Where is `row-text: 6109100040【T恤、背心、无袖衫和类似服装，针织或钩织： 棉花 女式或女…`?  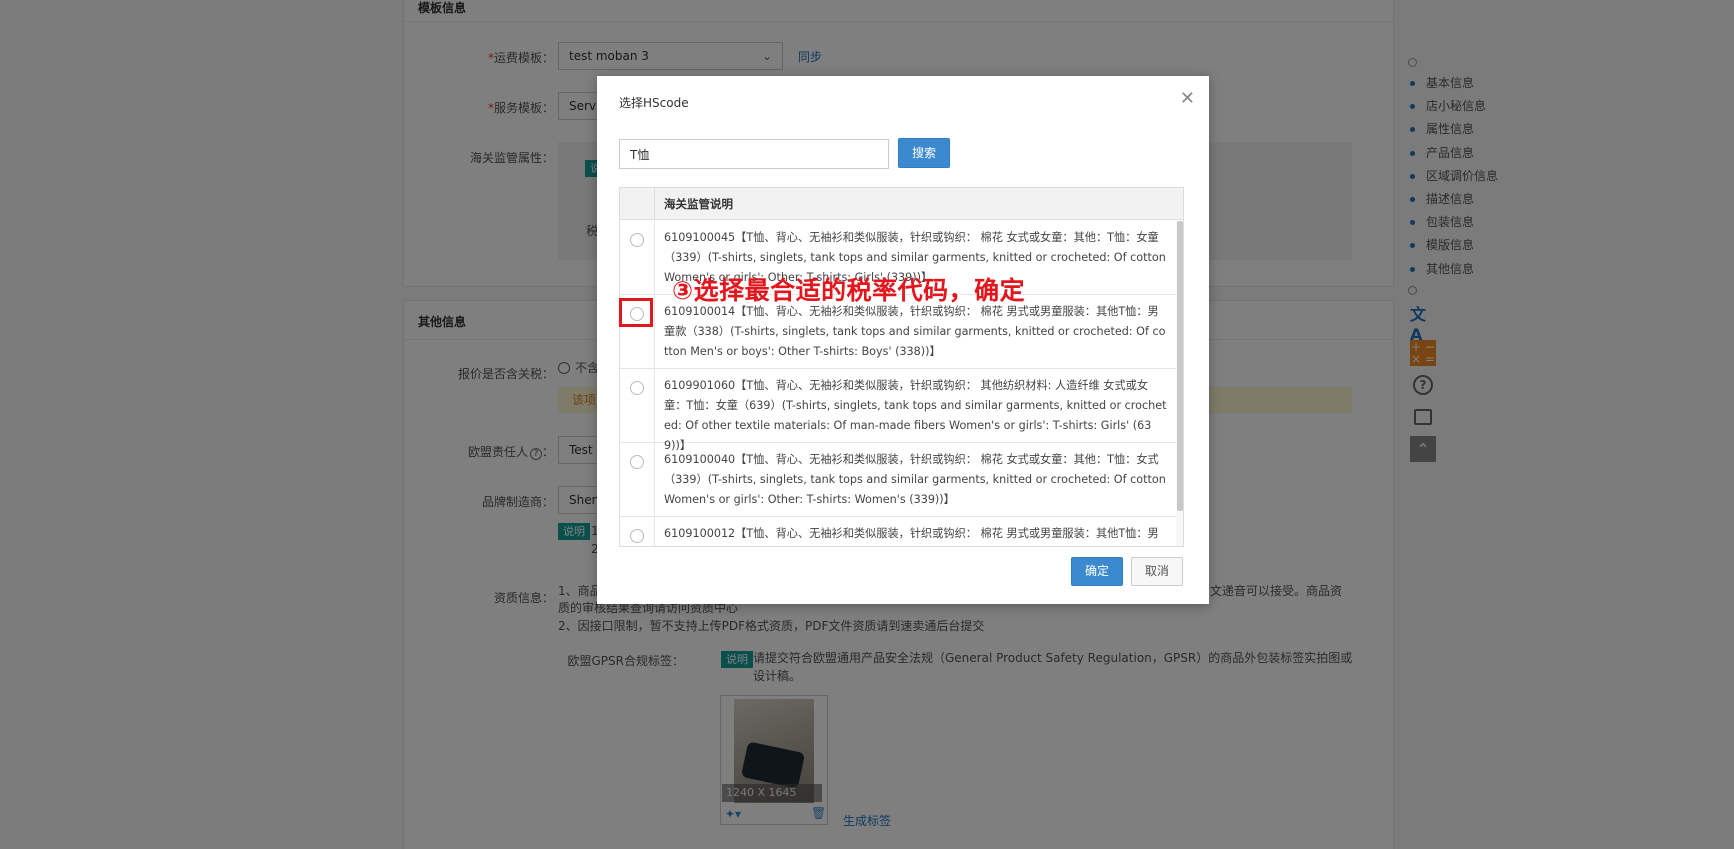
row-text: 6109100040【T恤、背心、无袖衫和类似服装，针织或钩织： 棉花 女式或女… is located at coordinates (915, 479).